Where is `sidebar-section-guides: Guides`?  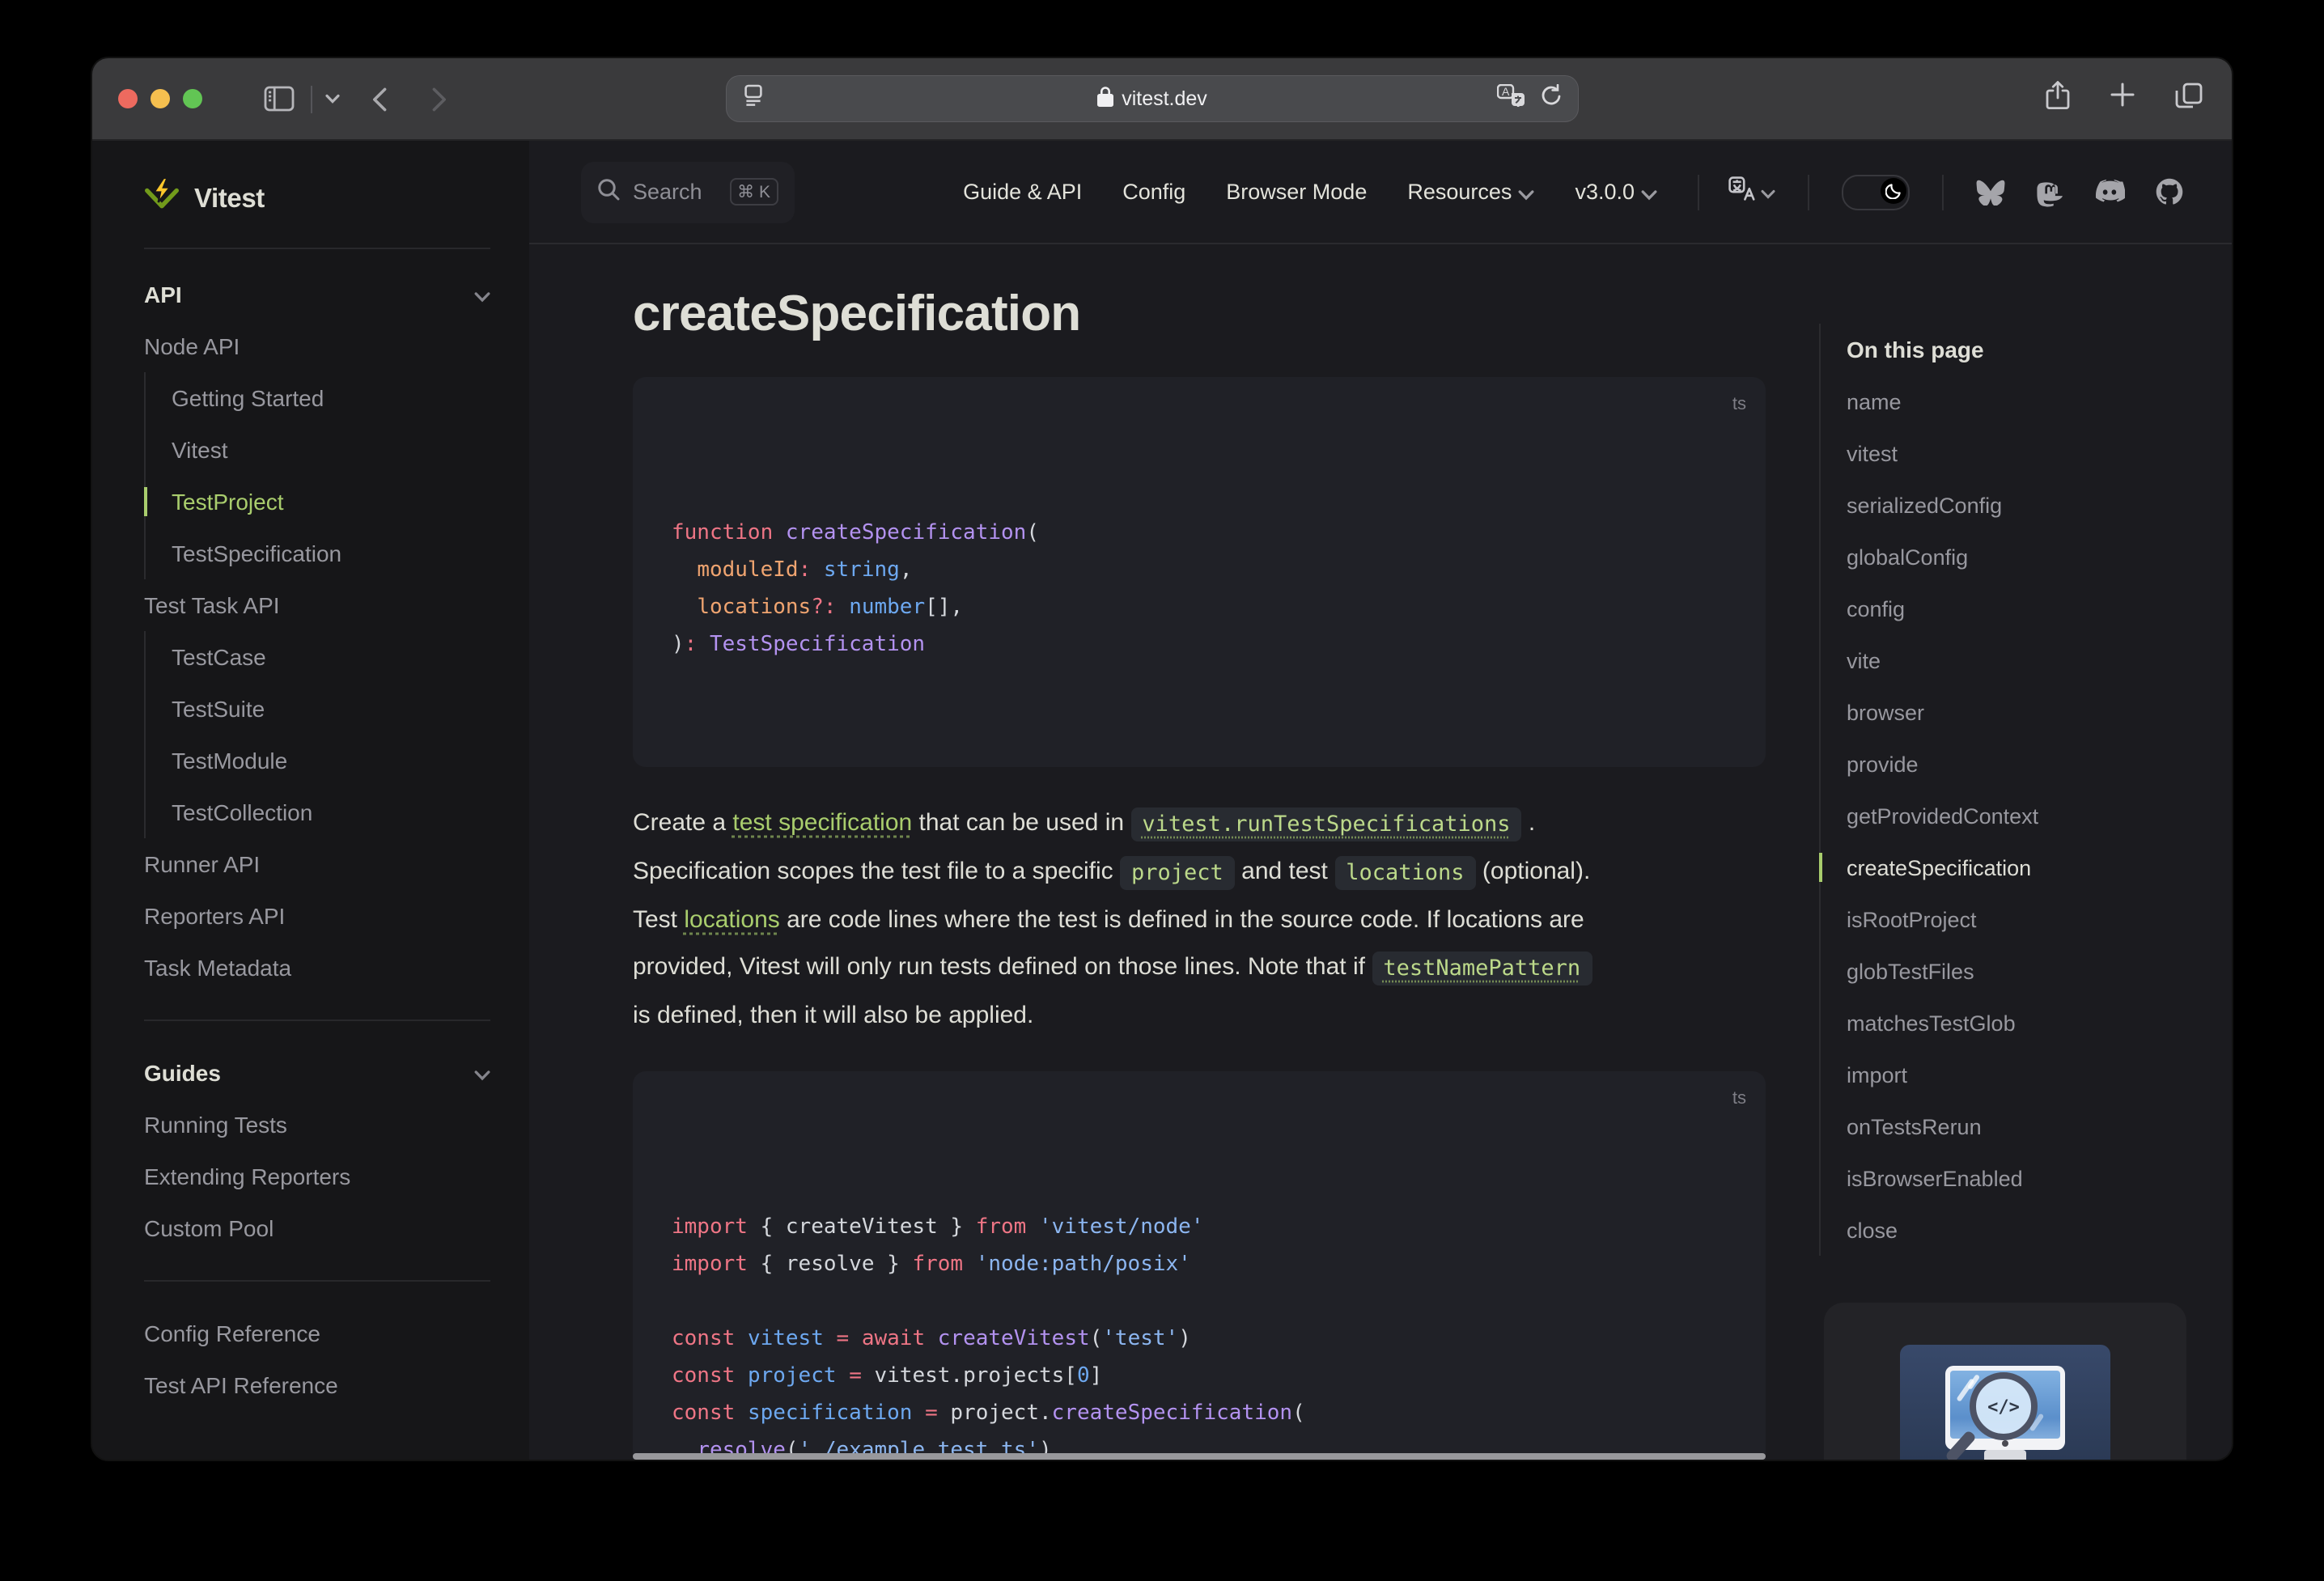 sidebar-section-guides: Guides is located at coordinates (317, 1073).